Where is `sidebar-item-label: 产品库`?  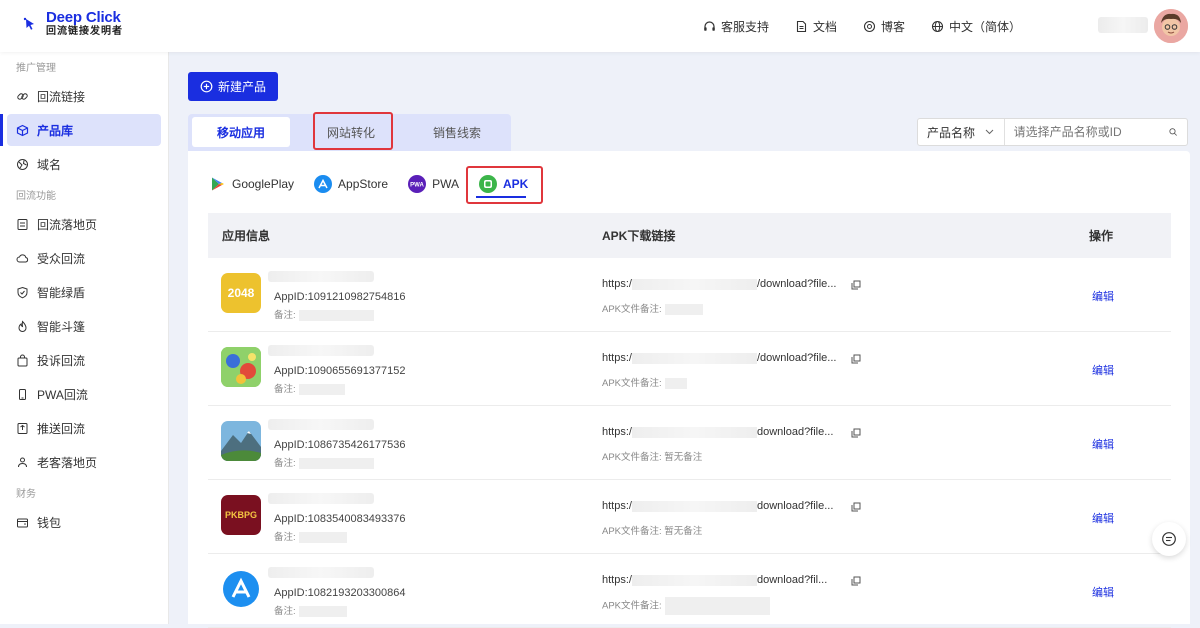 sidebar-item-label: 产品库 is located at coordinates (55, 130).